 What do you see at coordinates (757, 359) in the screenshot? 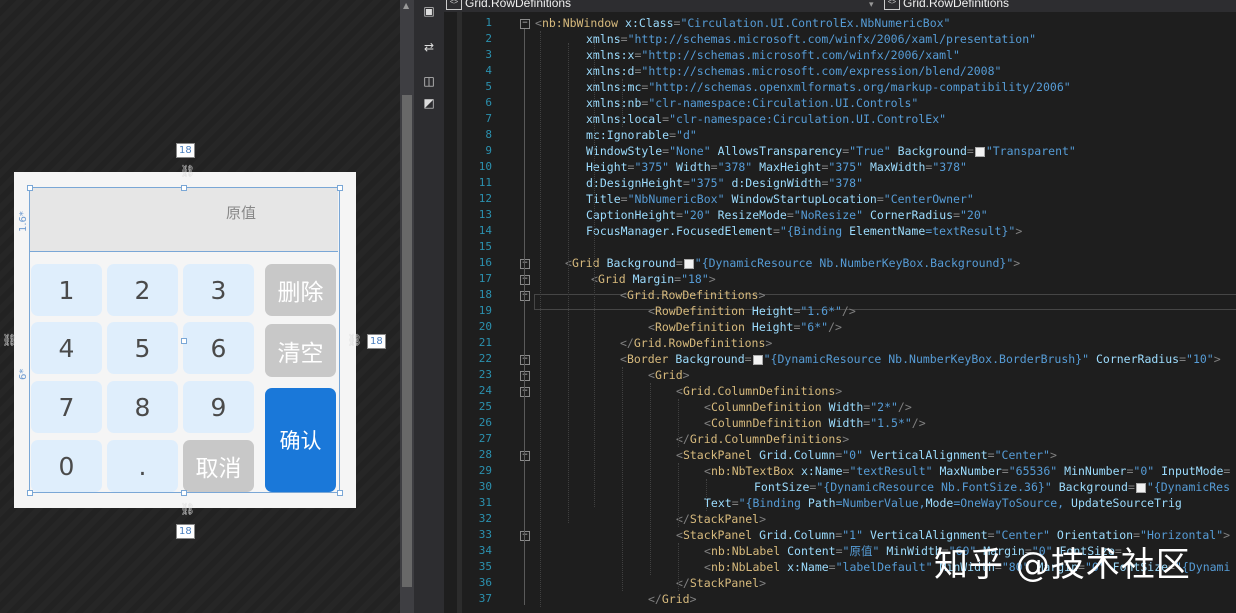
I see `color-swatch` at bounding box center [757, 359].